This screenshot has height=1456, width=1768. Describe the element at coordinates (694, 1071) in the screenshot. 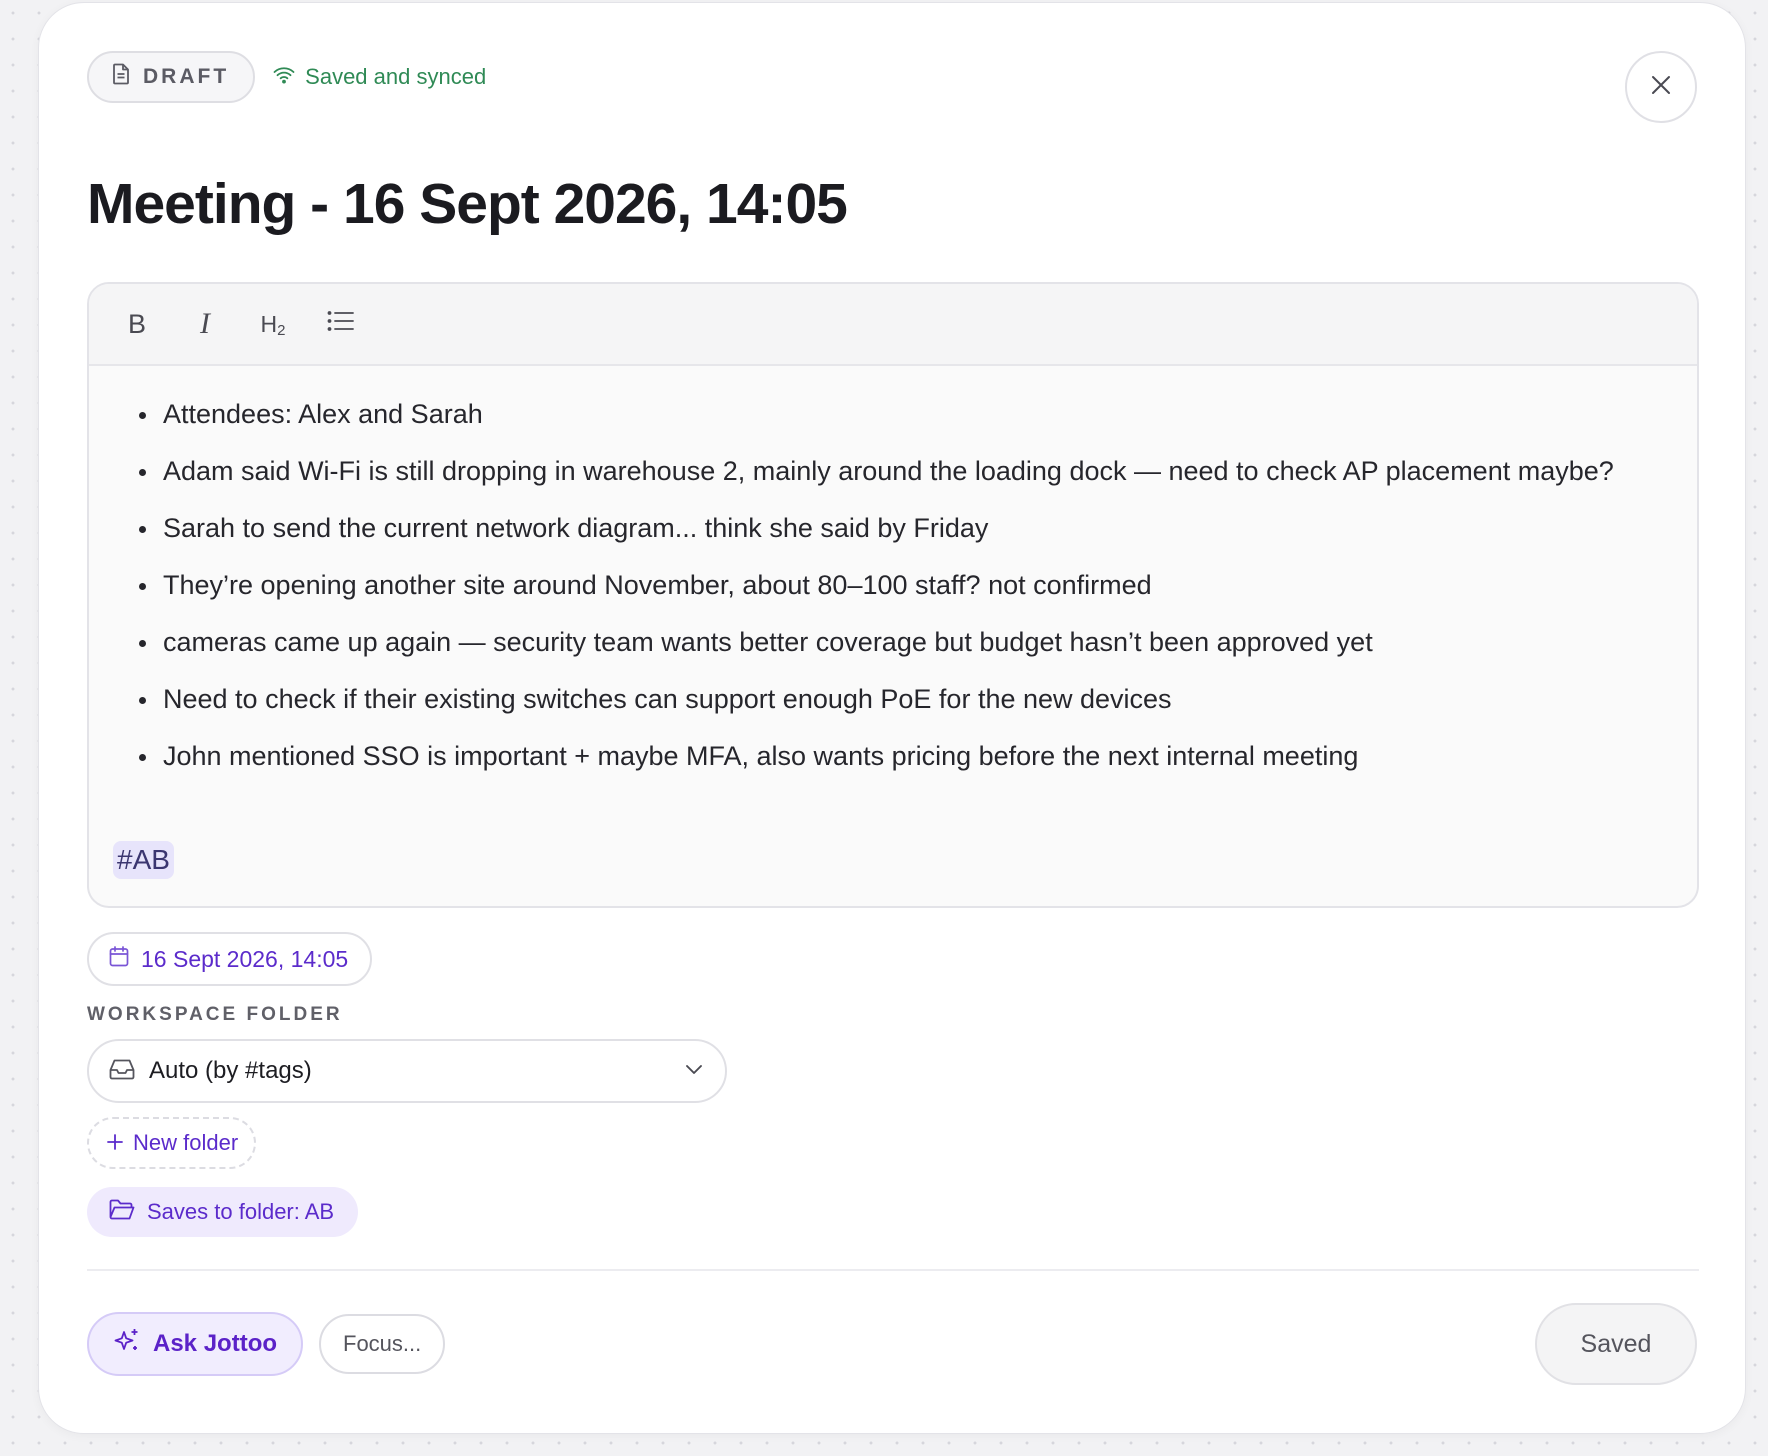

I see `chevron-down-icon` at that location.